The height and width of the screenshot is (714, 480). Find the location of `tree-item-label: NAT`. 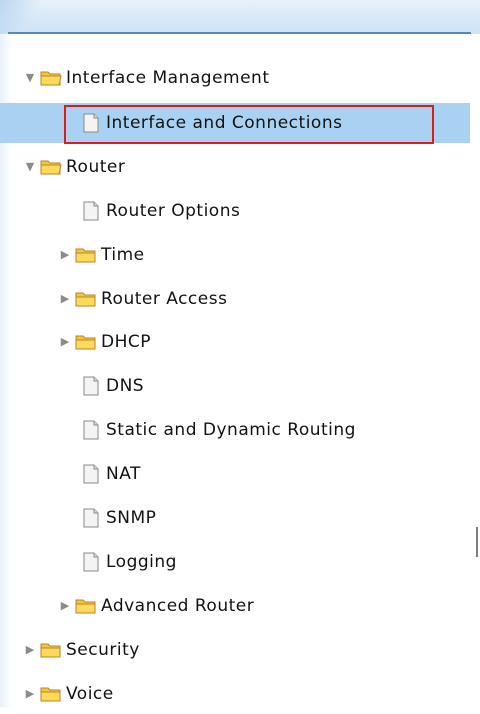

tree-item-label: NAT is located at coordinates (123, 474).